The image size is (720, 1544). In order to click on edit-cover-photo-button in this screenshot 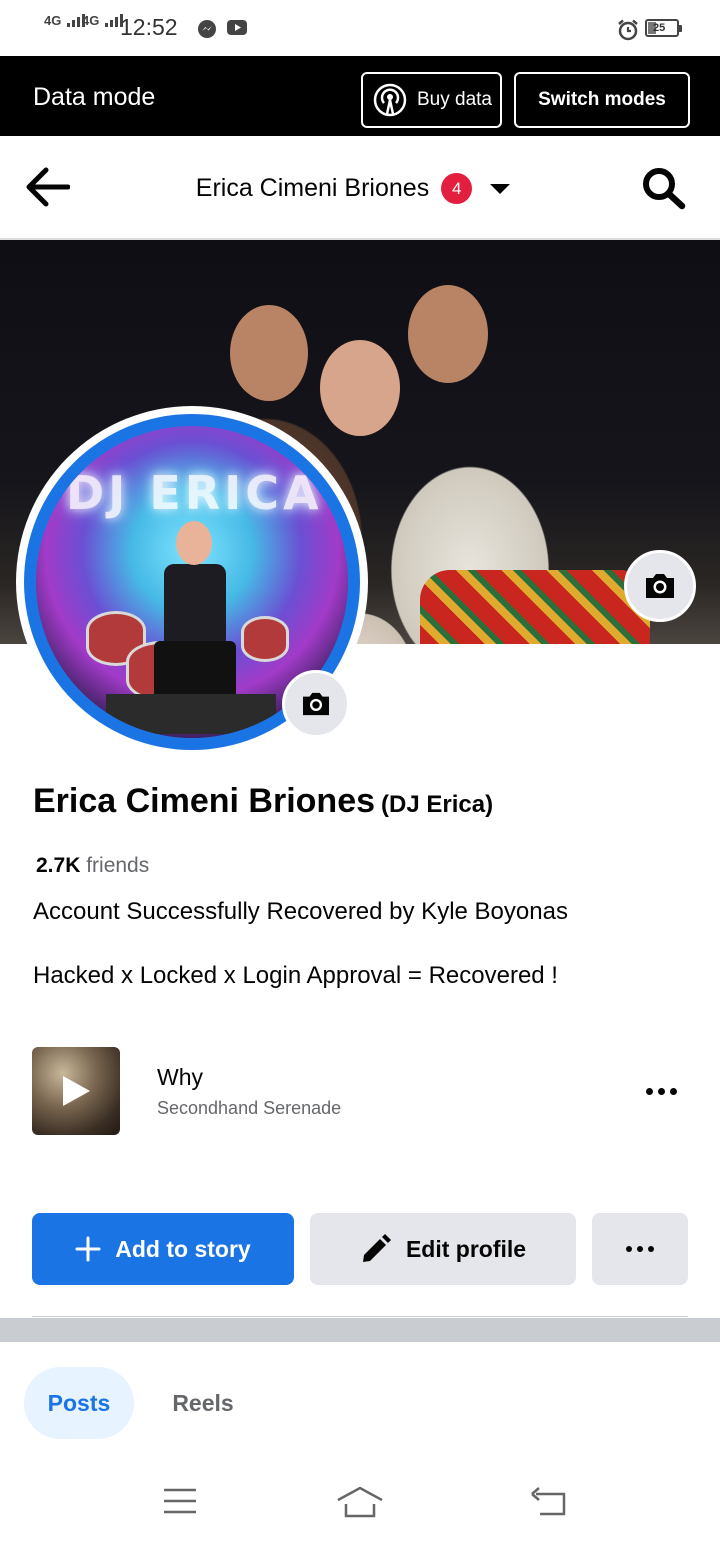, I will do `click(660, 586)`.